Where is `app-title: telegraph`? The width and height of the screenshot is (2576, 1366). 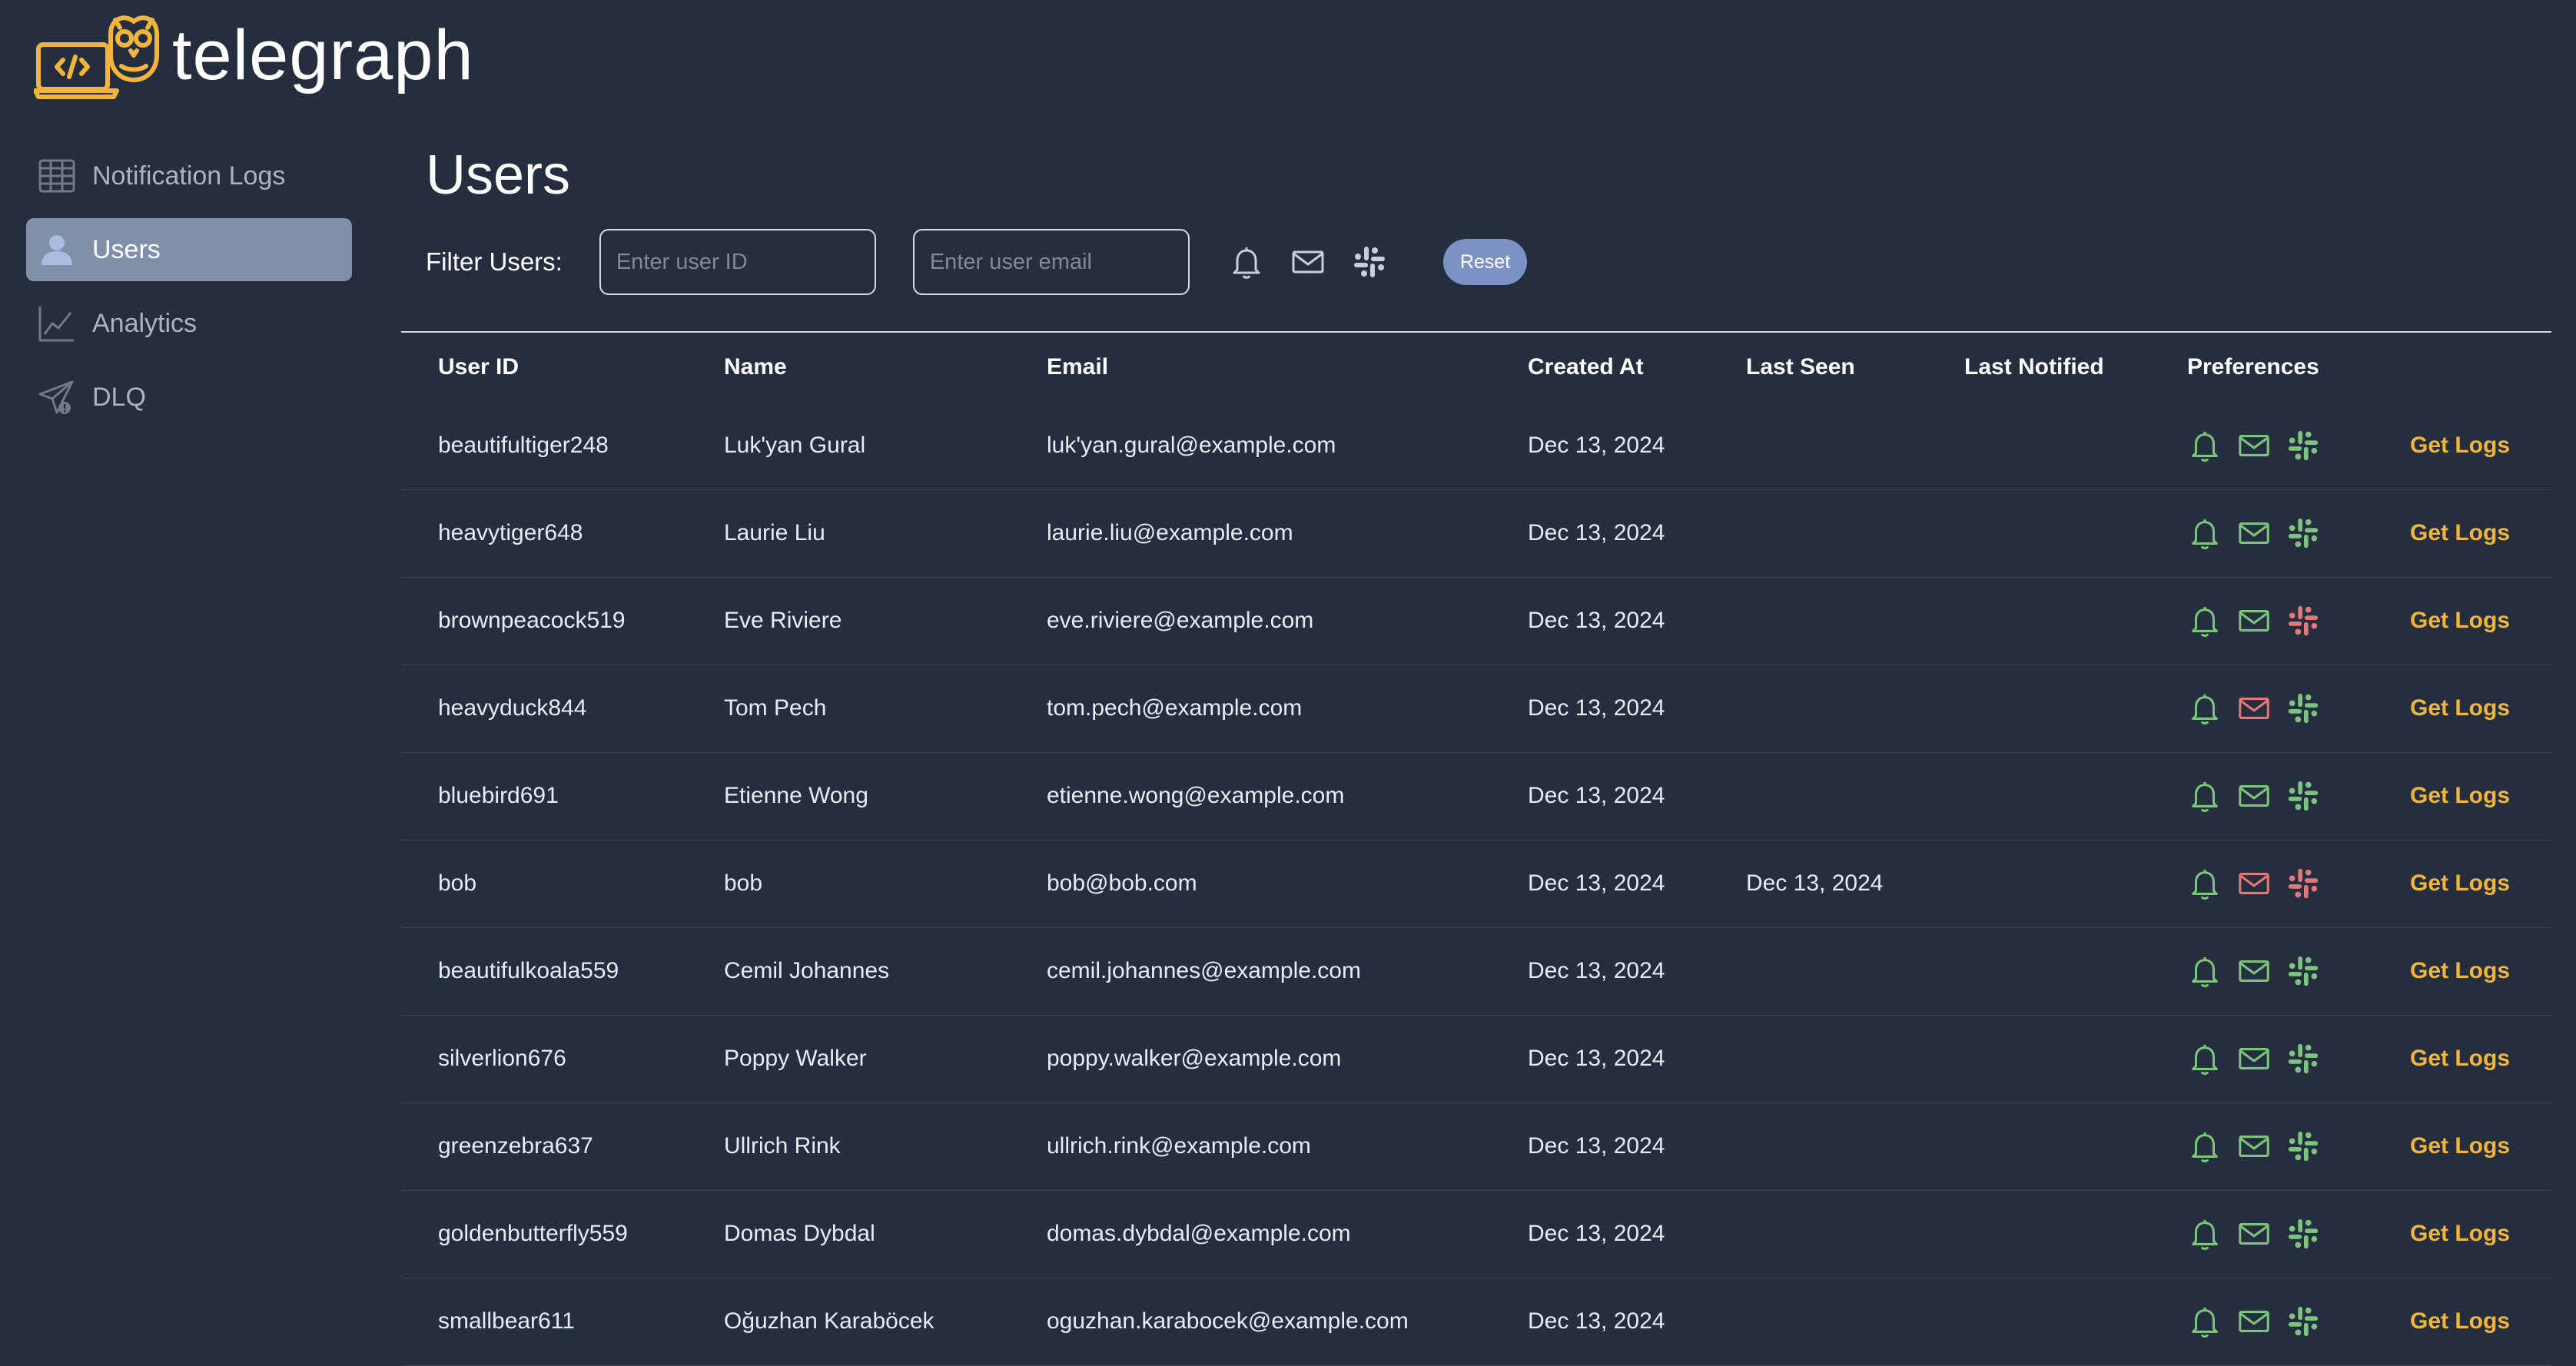 app-title: telegraph is located at coordinates (323, 55).